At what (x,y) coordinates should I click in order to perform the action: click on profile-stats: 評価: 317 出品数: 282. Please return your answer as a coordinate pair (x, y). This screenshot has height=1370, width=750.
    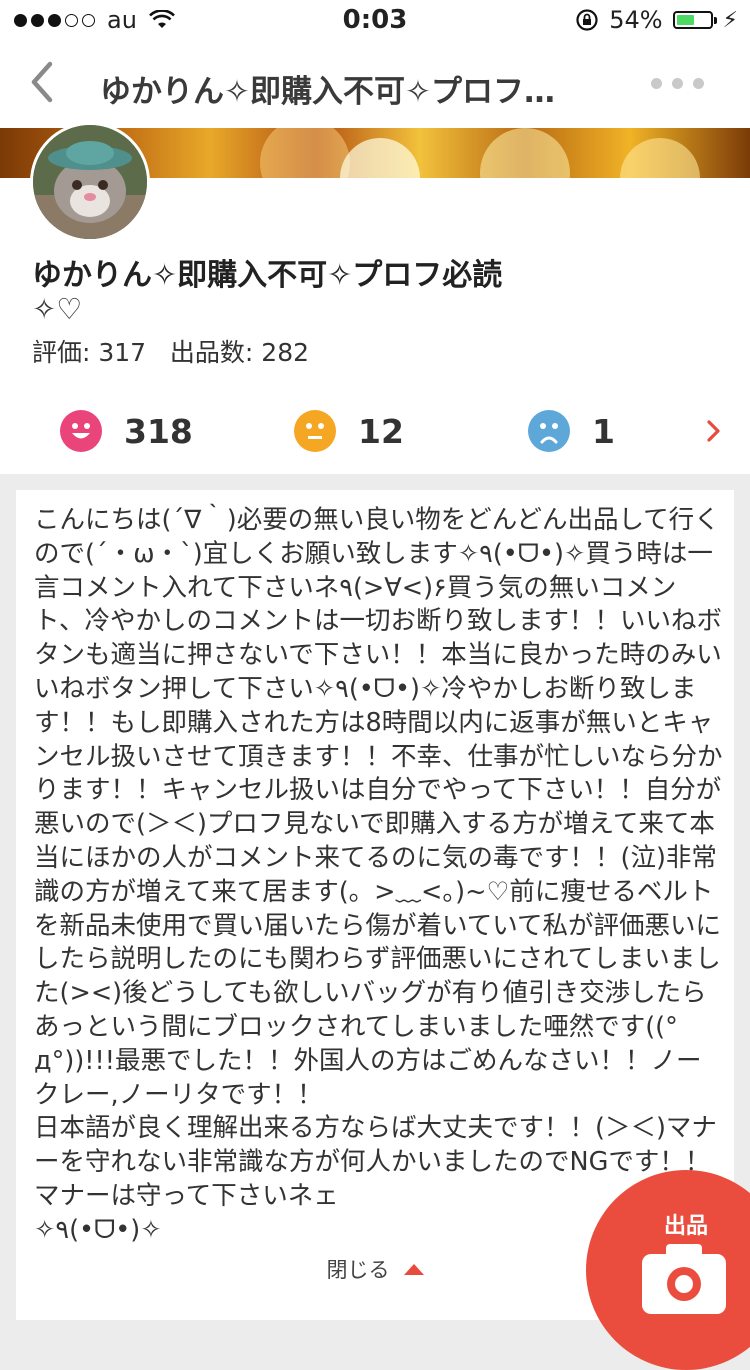
    Looking at the image, I should click on (171, 352).